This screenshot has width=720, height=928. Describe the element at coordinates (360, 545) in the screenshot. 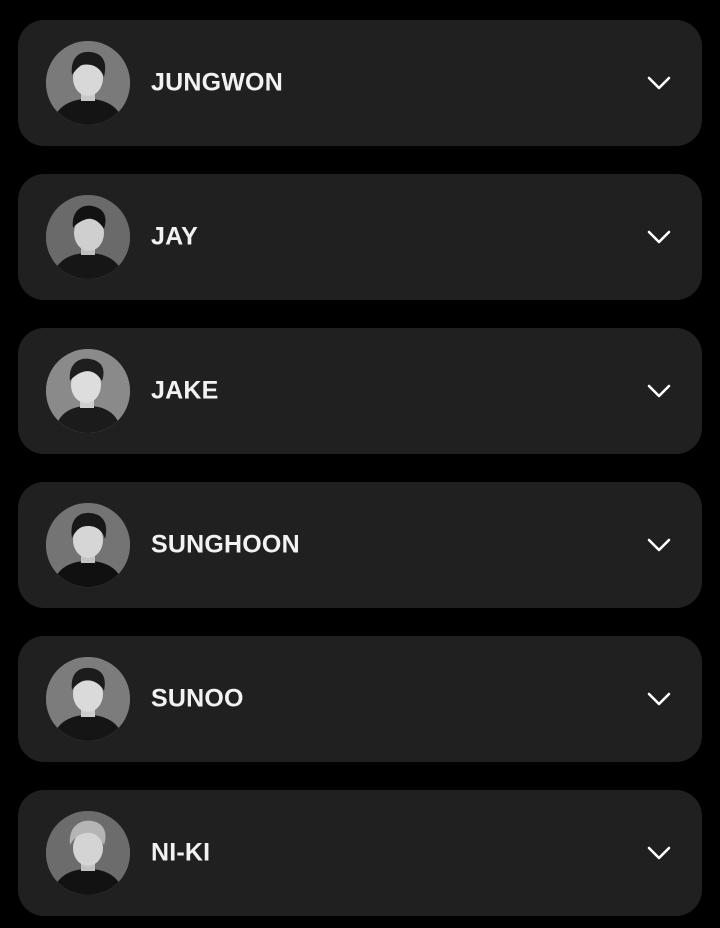

I see `member-card-sunghoon: SUNGHOON` at that location.